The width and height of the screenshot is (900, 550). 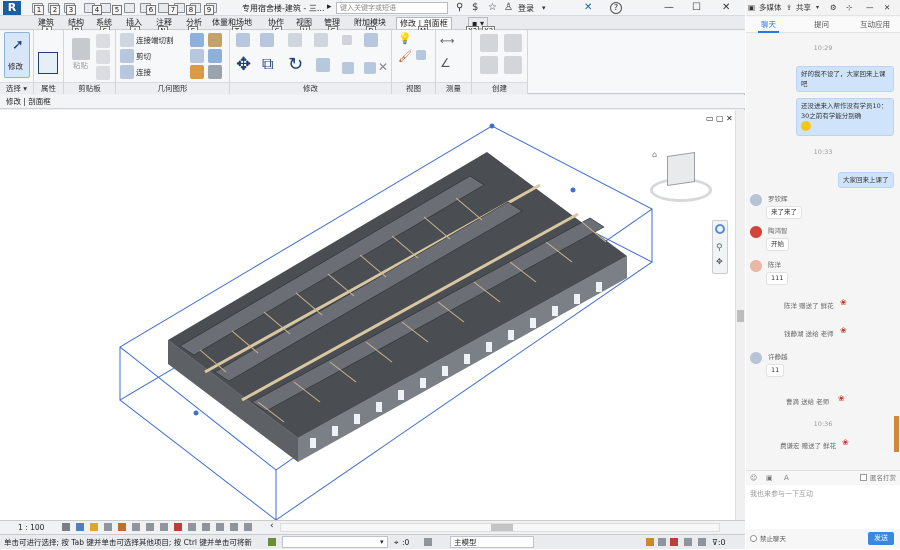 What do you see at coordinates (662, 542) in the screenshot?
I see `select-underlay-icon` at bounding box center [662, 542].